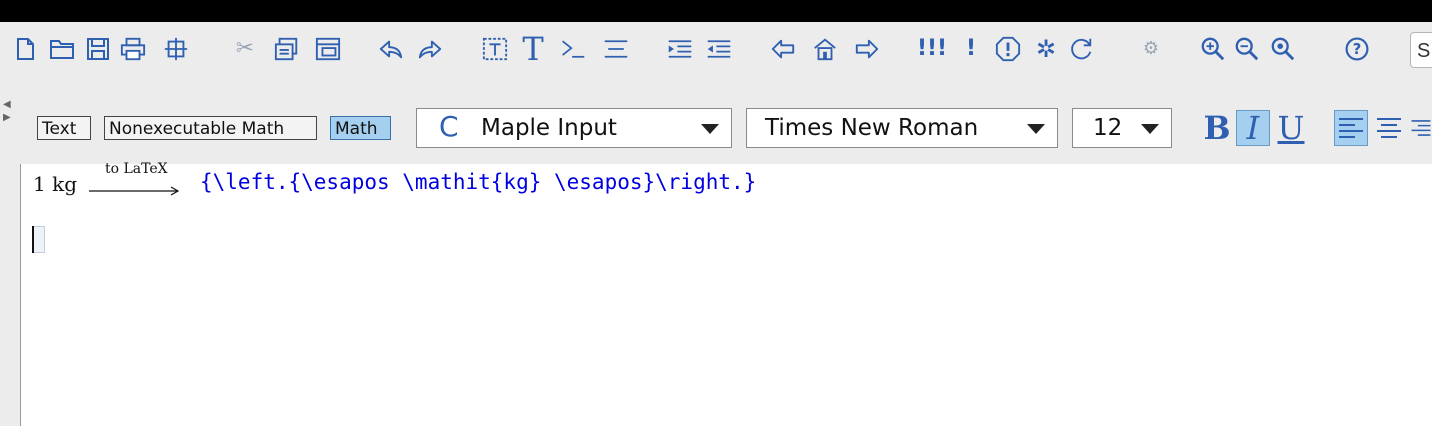 The height and width of the screenshot is (426, 1432). I want to click on indent-section-icon, so click(680, 49).